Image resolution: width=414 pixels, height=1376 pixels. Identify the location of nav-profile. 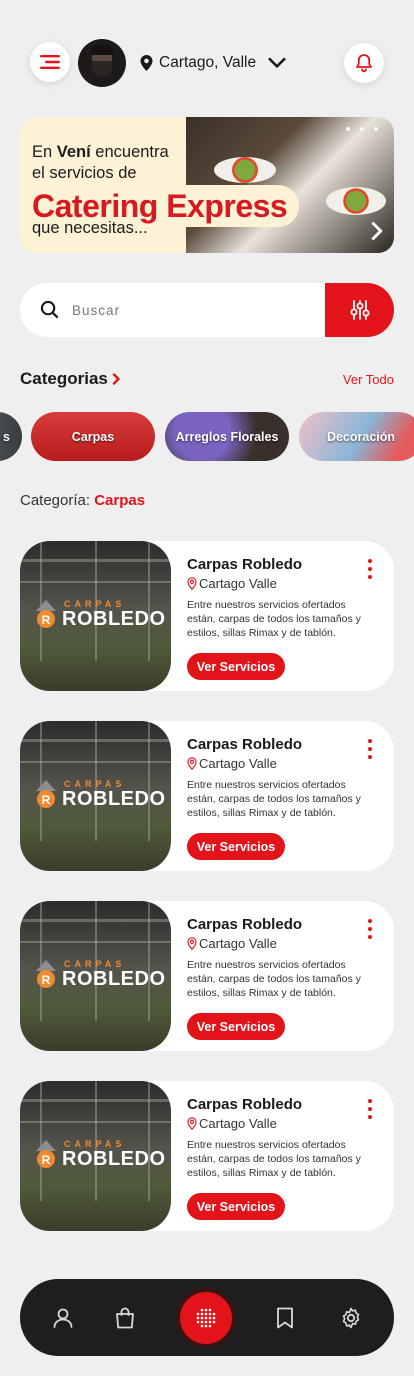
(63, 1318).